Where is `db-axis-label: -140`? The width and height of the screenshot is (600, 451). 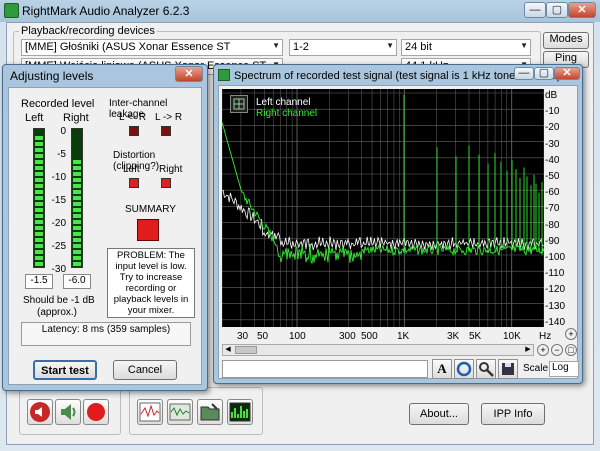
db-axis-label: -140 is located at coordinates (555, 322).